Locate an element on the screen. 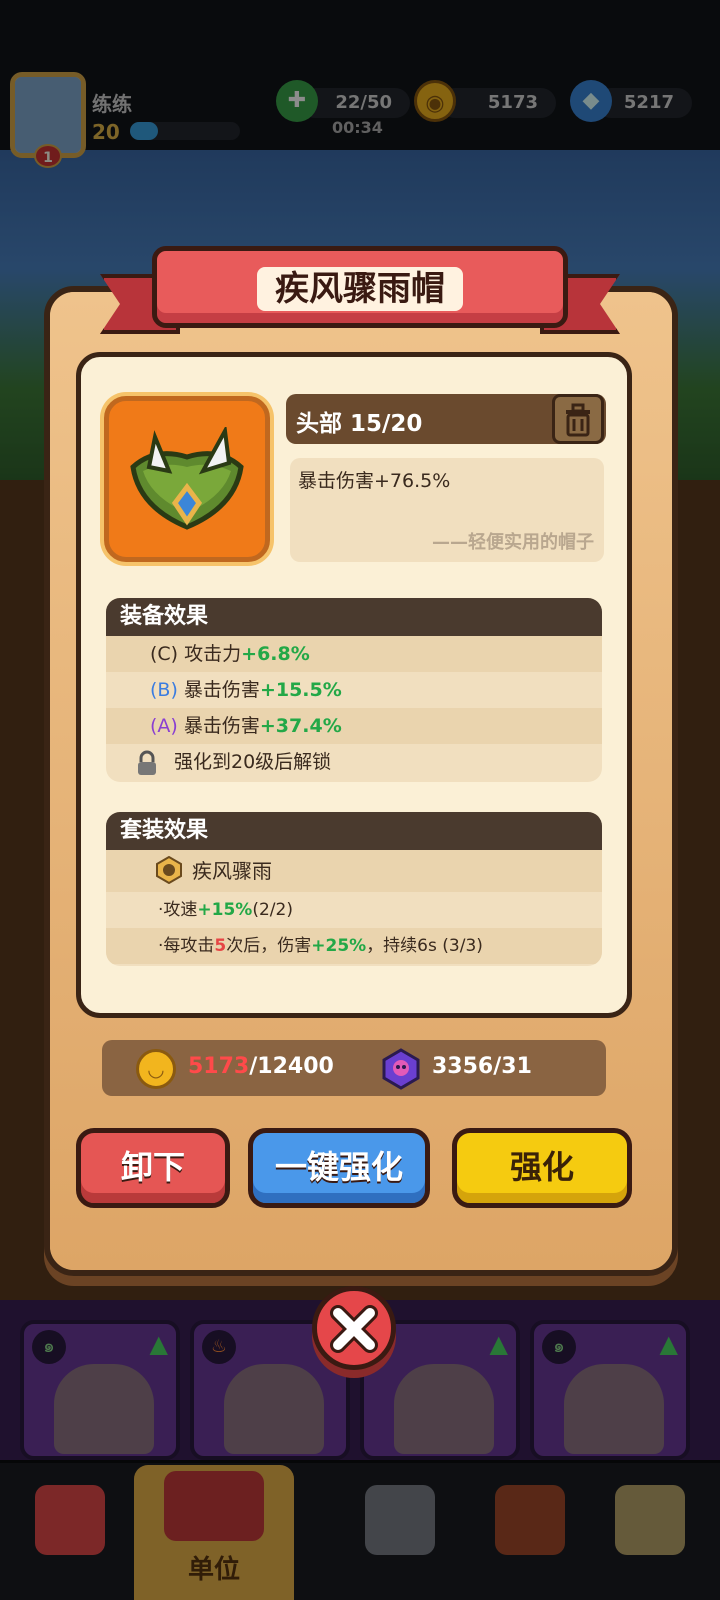 This screenshot has width=720, height=1600. set-effects-header: 套装效果 is located at coordinates (354, 831).